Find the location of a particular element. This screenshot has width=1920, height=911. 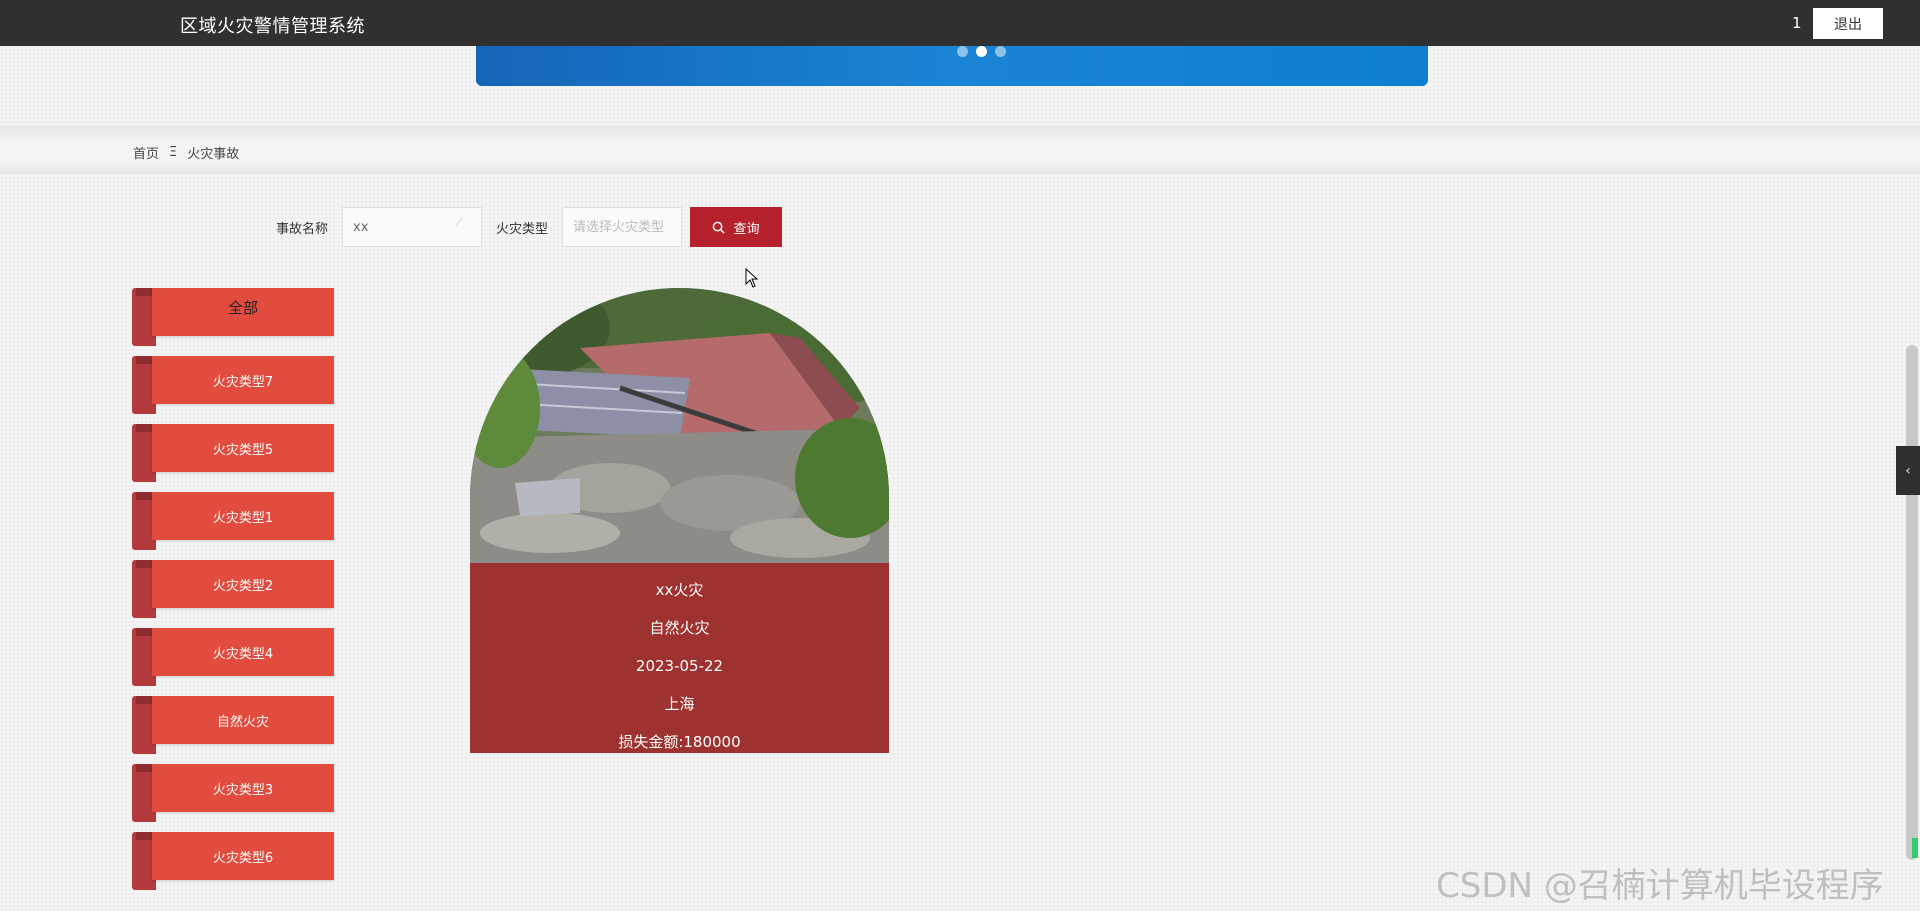

category-label: 火灾类型3 is located at coordinates (243, 788).